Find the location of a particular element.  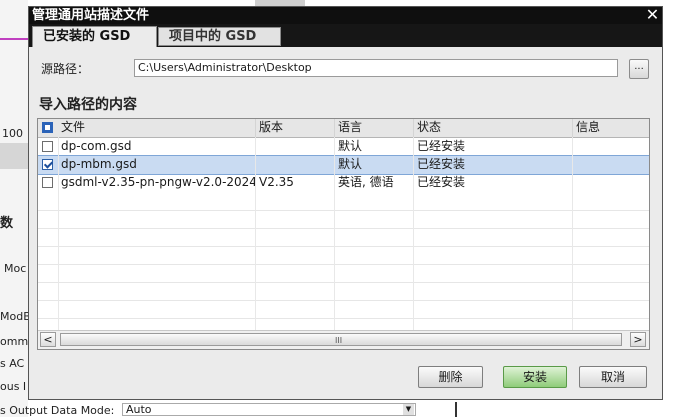

bg-fragment-ous: ous I is located at coordinates (13, 386).